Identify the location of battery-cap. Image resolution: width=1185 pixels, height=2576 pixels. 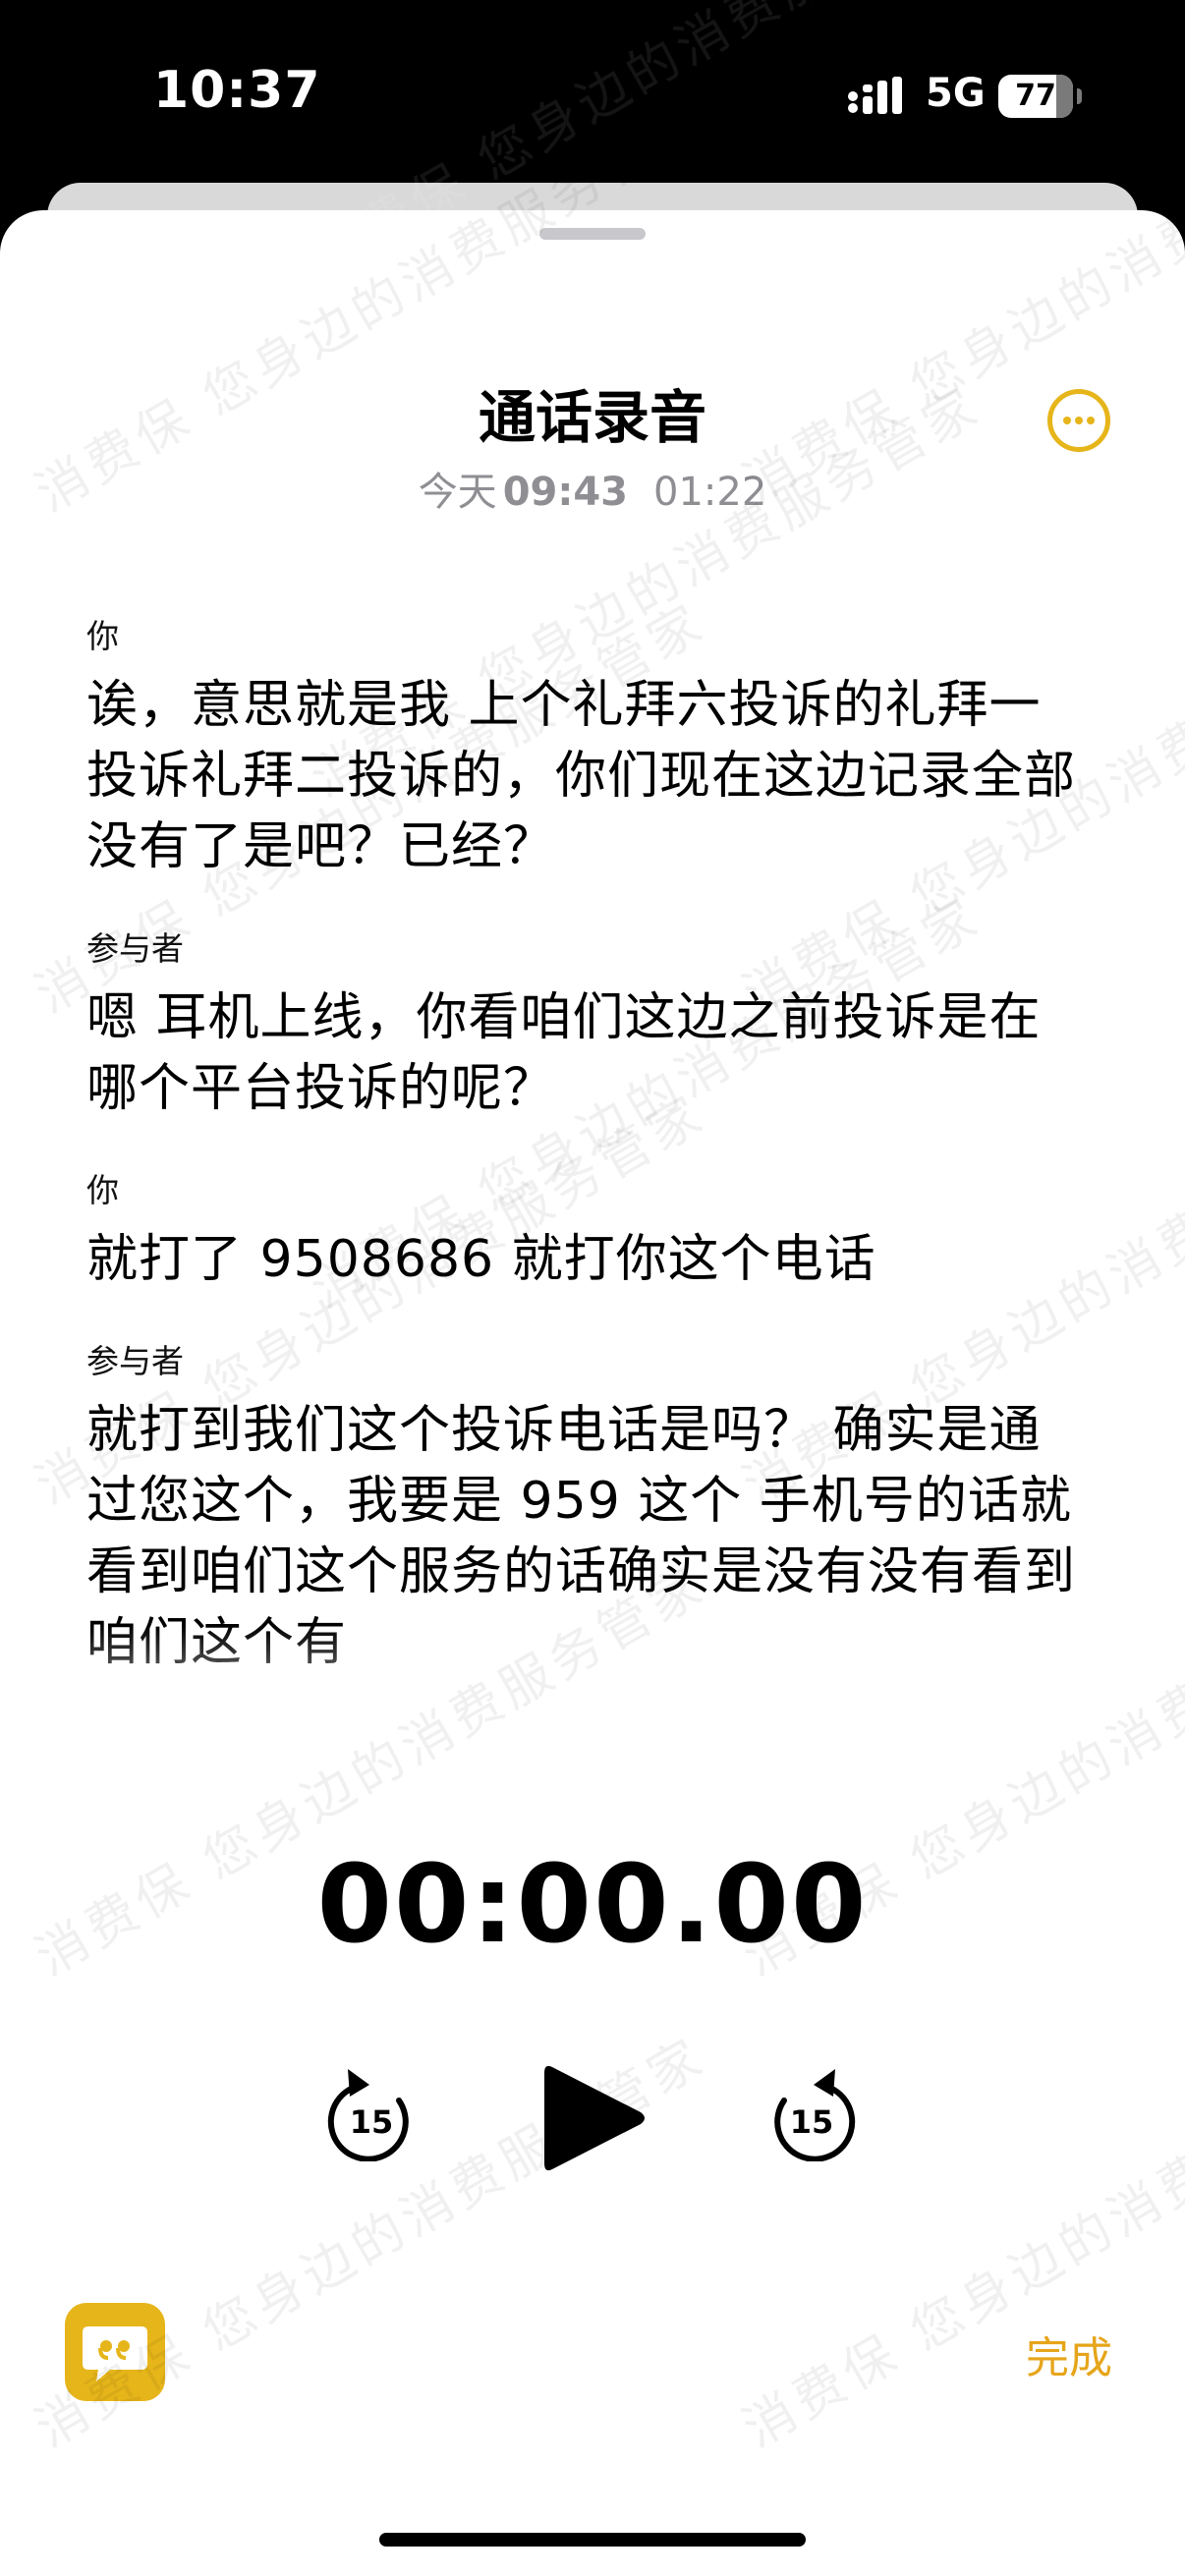
(1080, 96).